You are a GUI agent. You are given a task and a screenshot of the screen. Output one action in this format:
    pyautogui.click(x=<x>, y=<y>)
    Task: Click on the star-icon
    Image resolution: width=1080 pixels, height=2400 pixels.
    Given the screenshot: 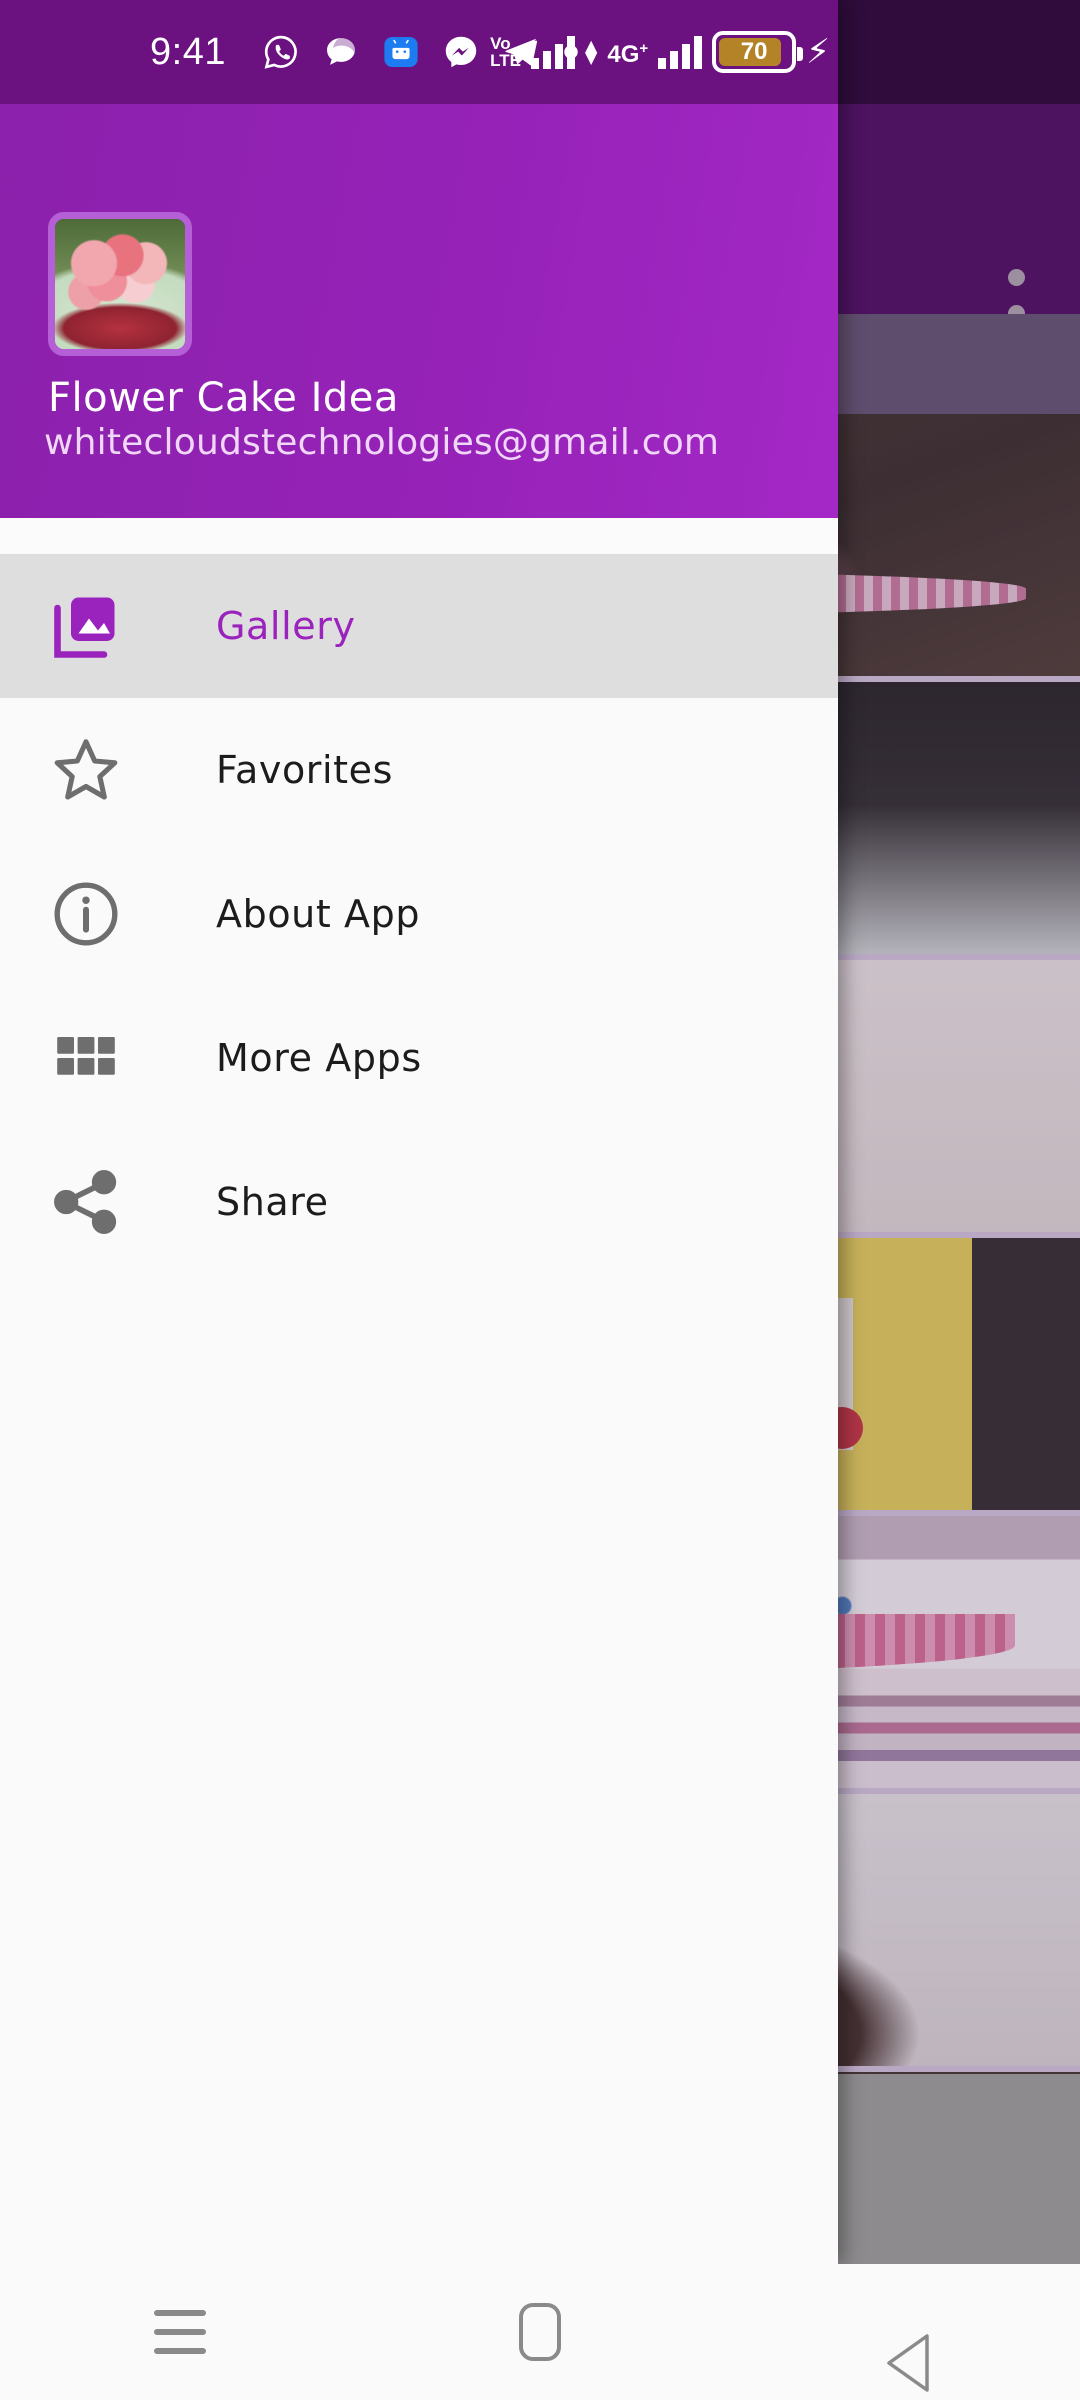 What is the action you would take?
    pyautogui.click(x=86, y=770)
    